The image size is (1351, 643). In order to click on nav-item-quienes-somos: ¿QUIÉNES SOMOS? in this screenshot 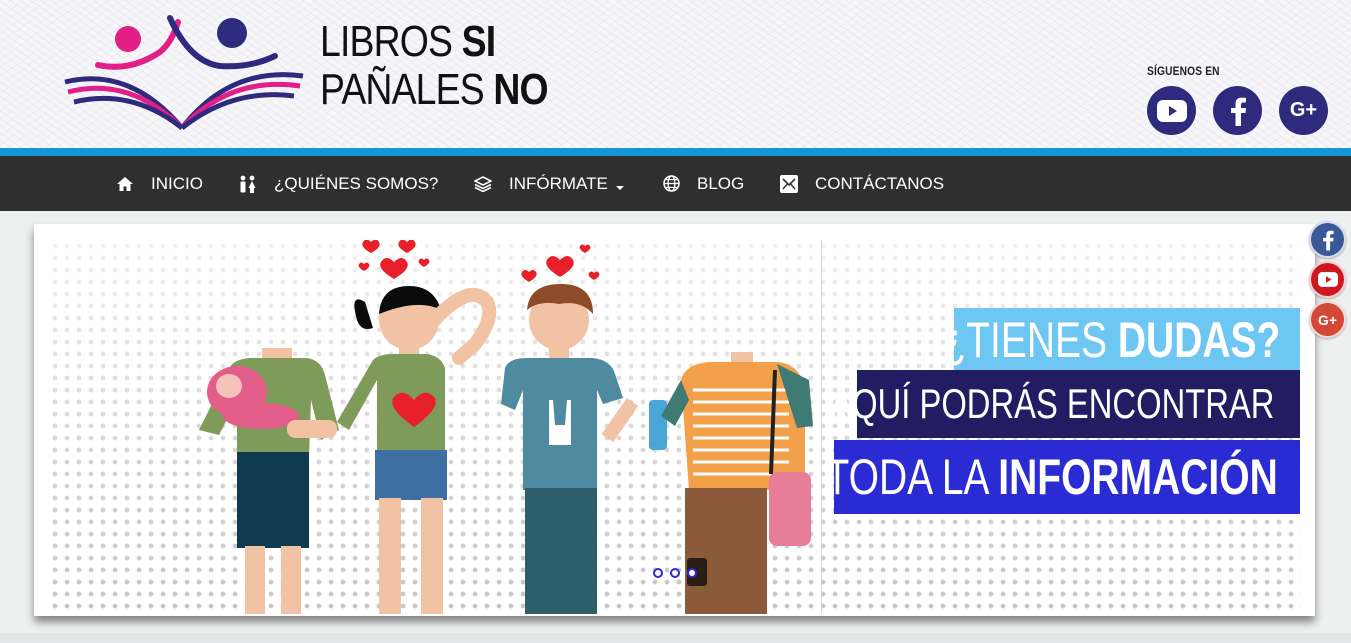, I will do `click(337, 183)`.